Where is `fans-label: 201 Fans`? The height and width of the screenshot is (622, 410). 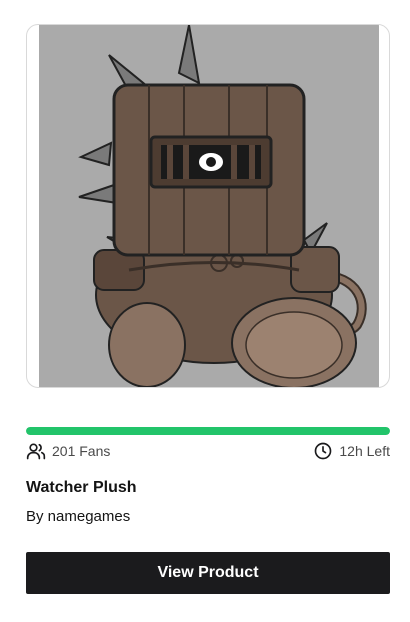
fans-label: 201 Fans is located at coordinates (81, 451).